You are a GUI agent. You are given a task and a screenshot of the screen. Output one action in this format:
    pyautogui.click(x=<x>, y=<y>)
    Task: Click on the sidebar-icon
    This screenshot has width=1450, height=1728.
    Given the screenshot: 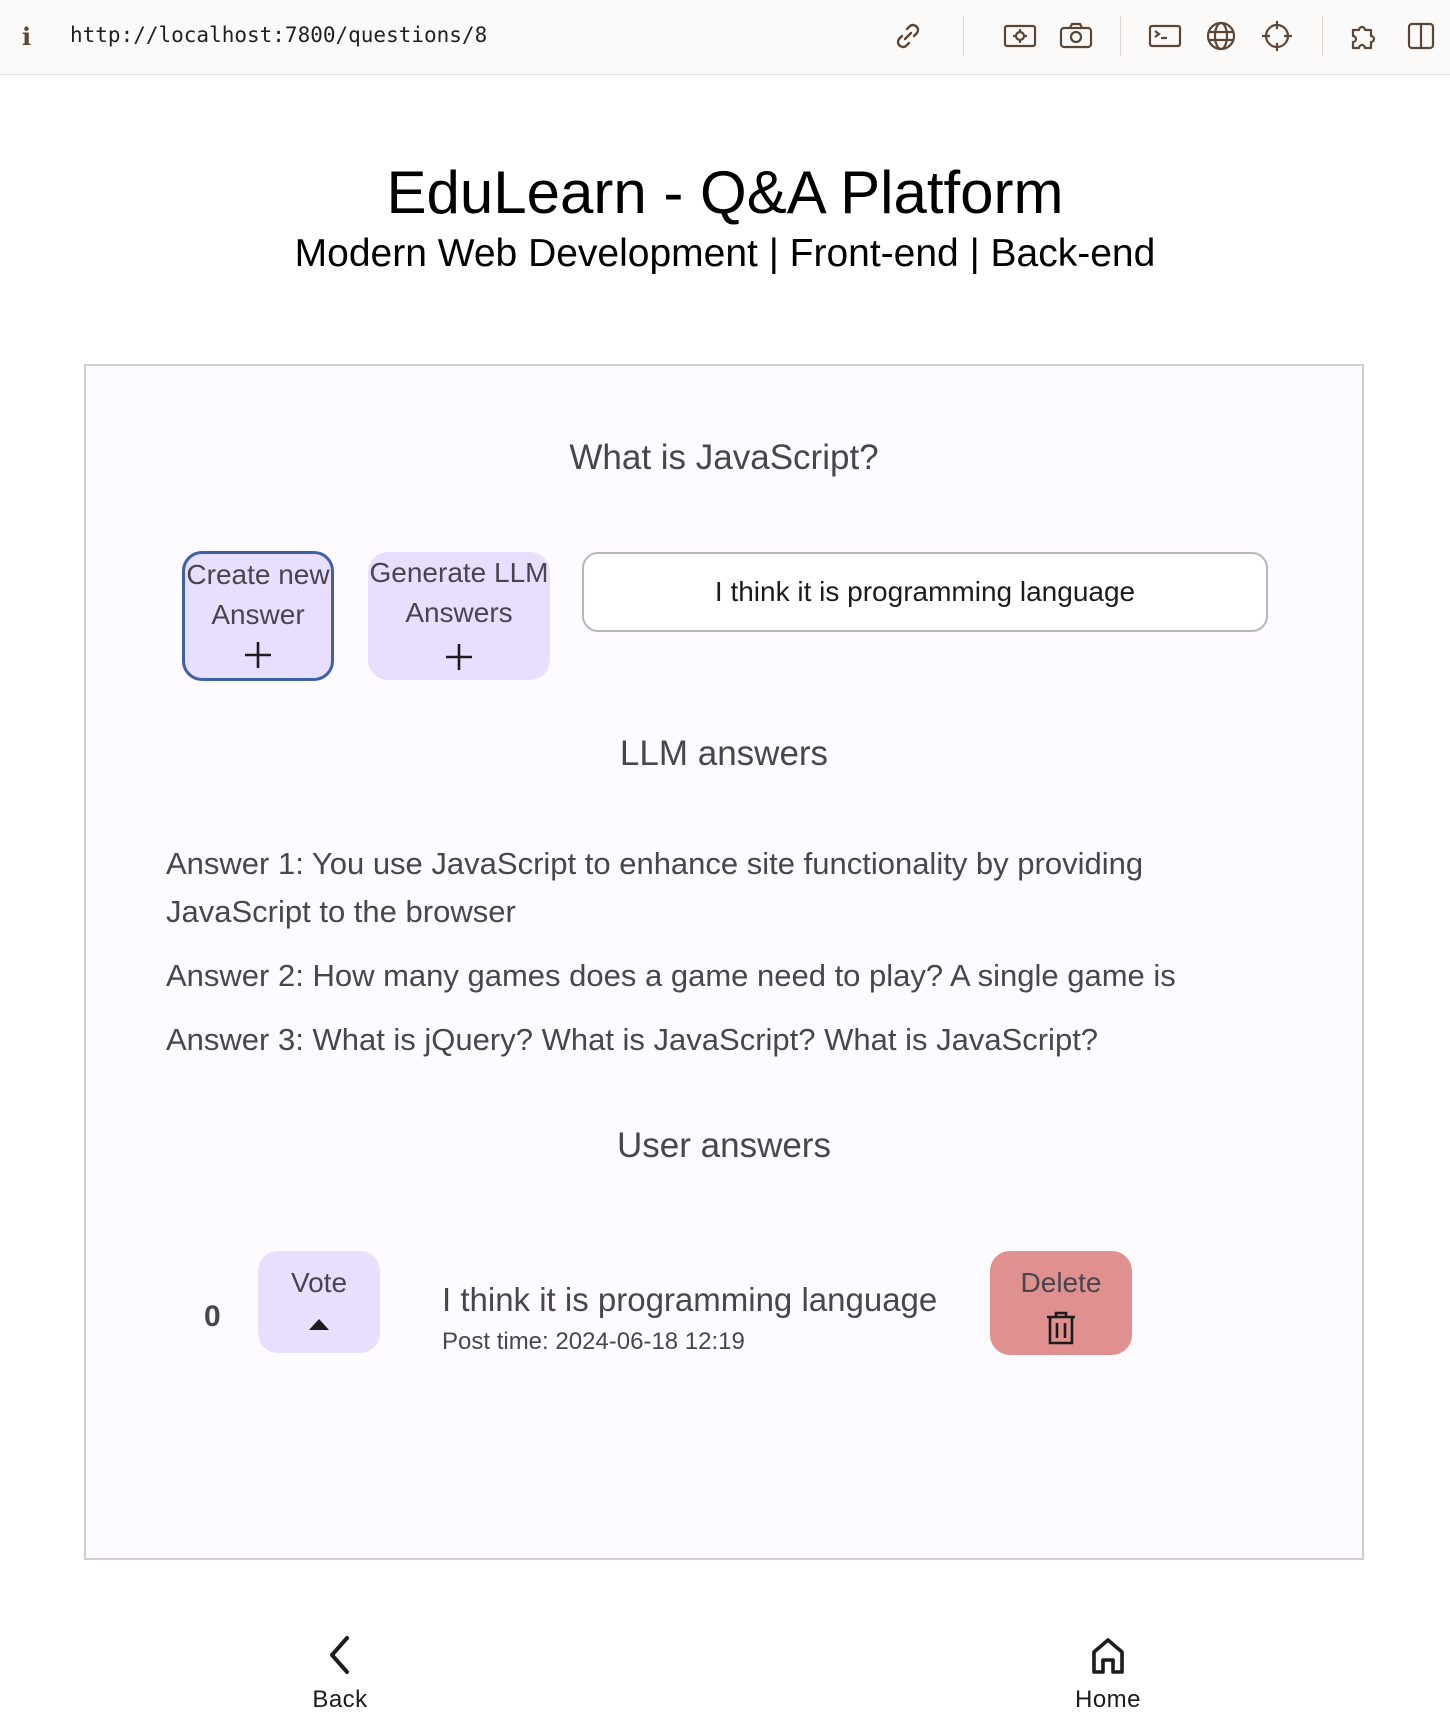 What is the action you would take?
    pyautogui.click(x=1422, y=36)
    